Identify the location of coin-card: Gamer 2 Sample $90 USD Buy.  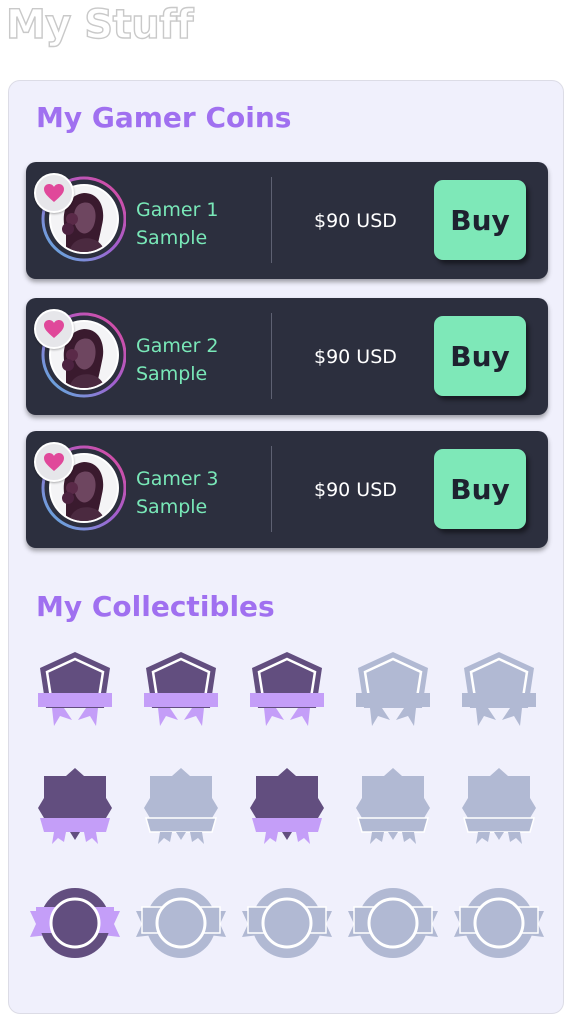
(287, 356).